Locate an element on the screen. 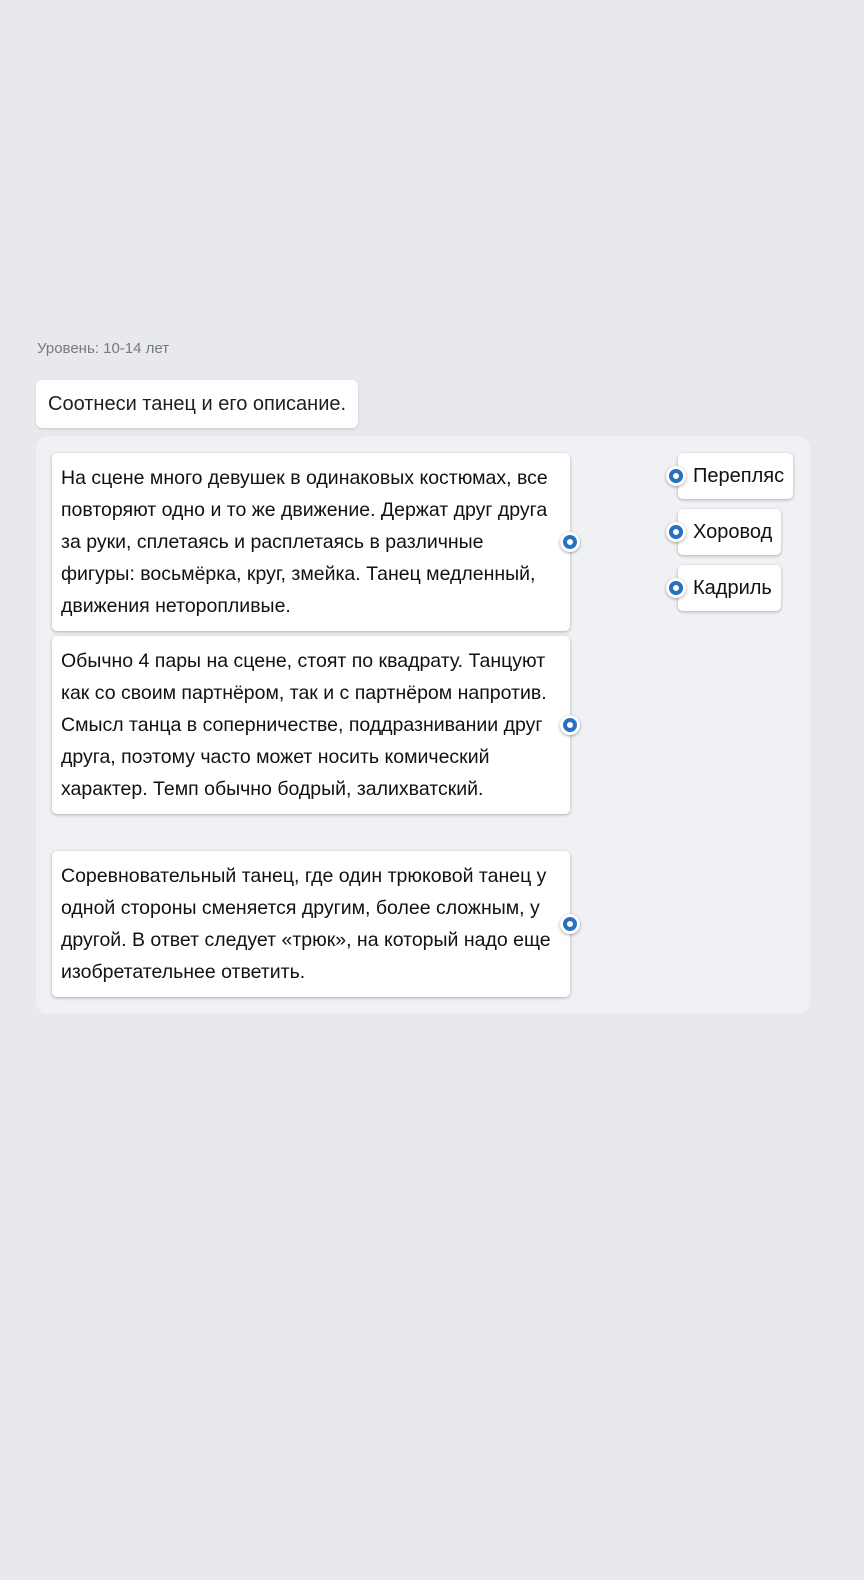 The width and height of the screenshot is (864, 1580). option-card-khorovod: Хоровод is located at coordinates (724, 532).